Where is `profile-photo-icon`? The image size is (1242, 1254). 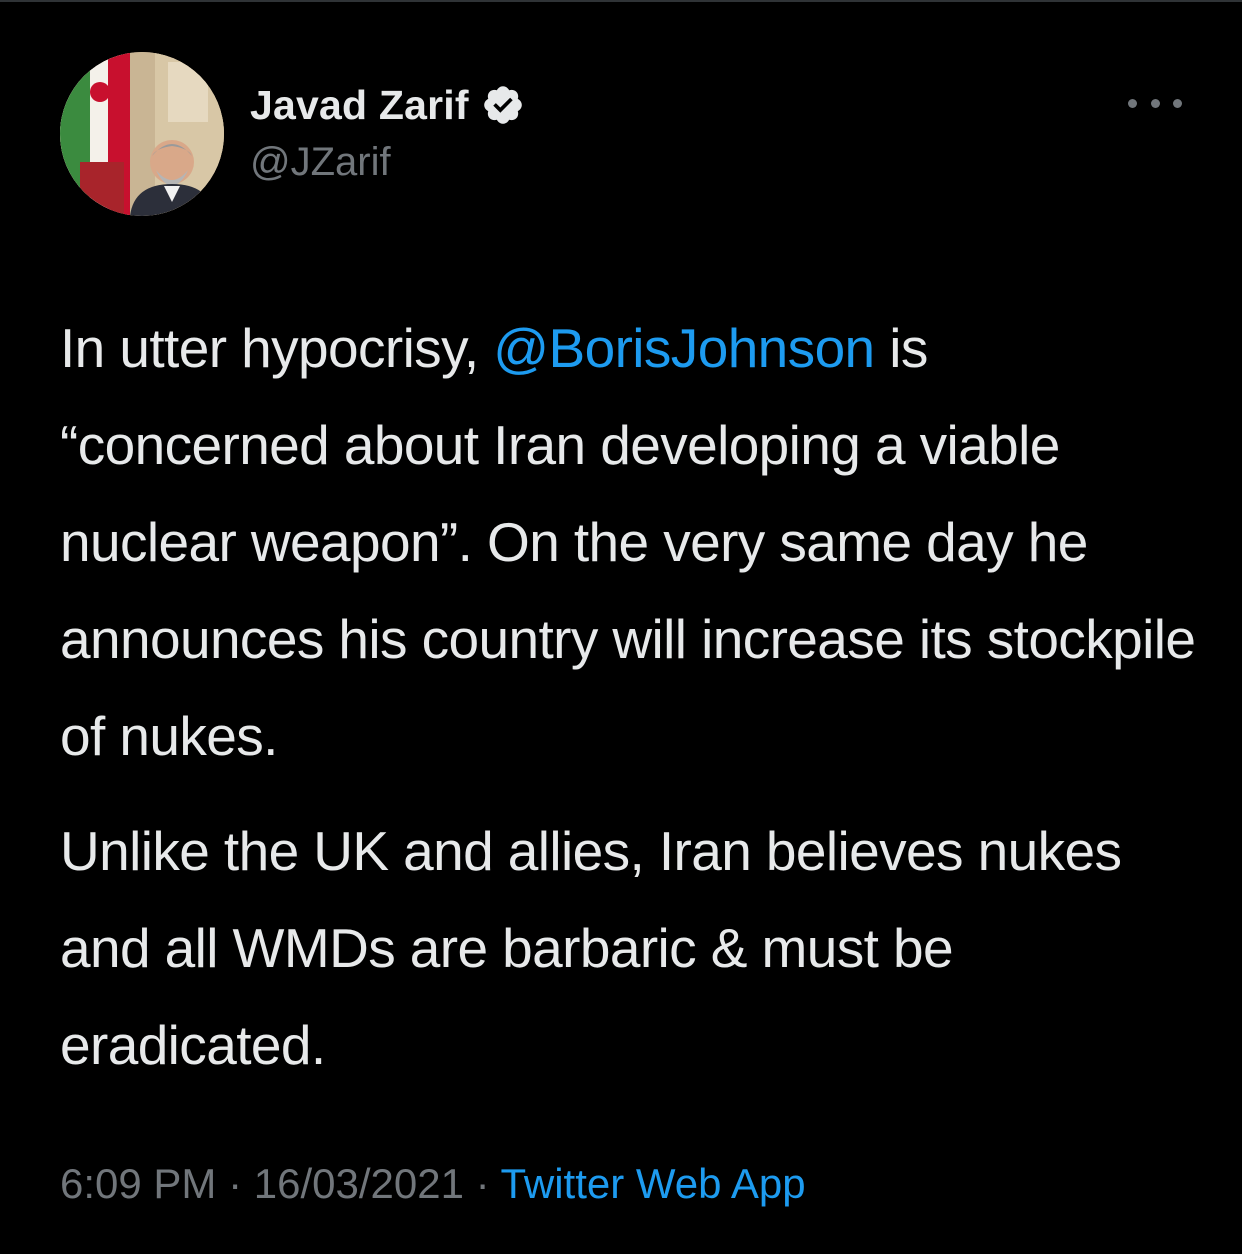 profile-photo-icon is located at coordinates (142, 134).